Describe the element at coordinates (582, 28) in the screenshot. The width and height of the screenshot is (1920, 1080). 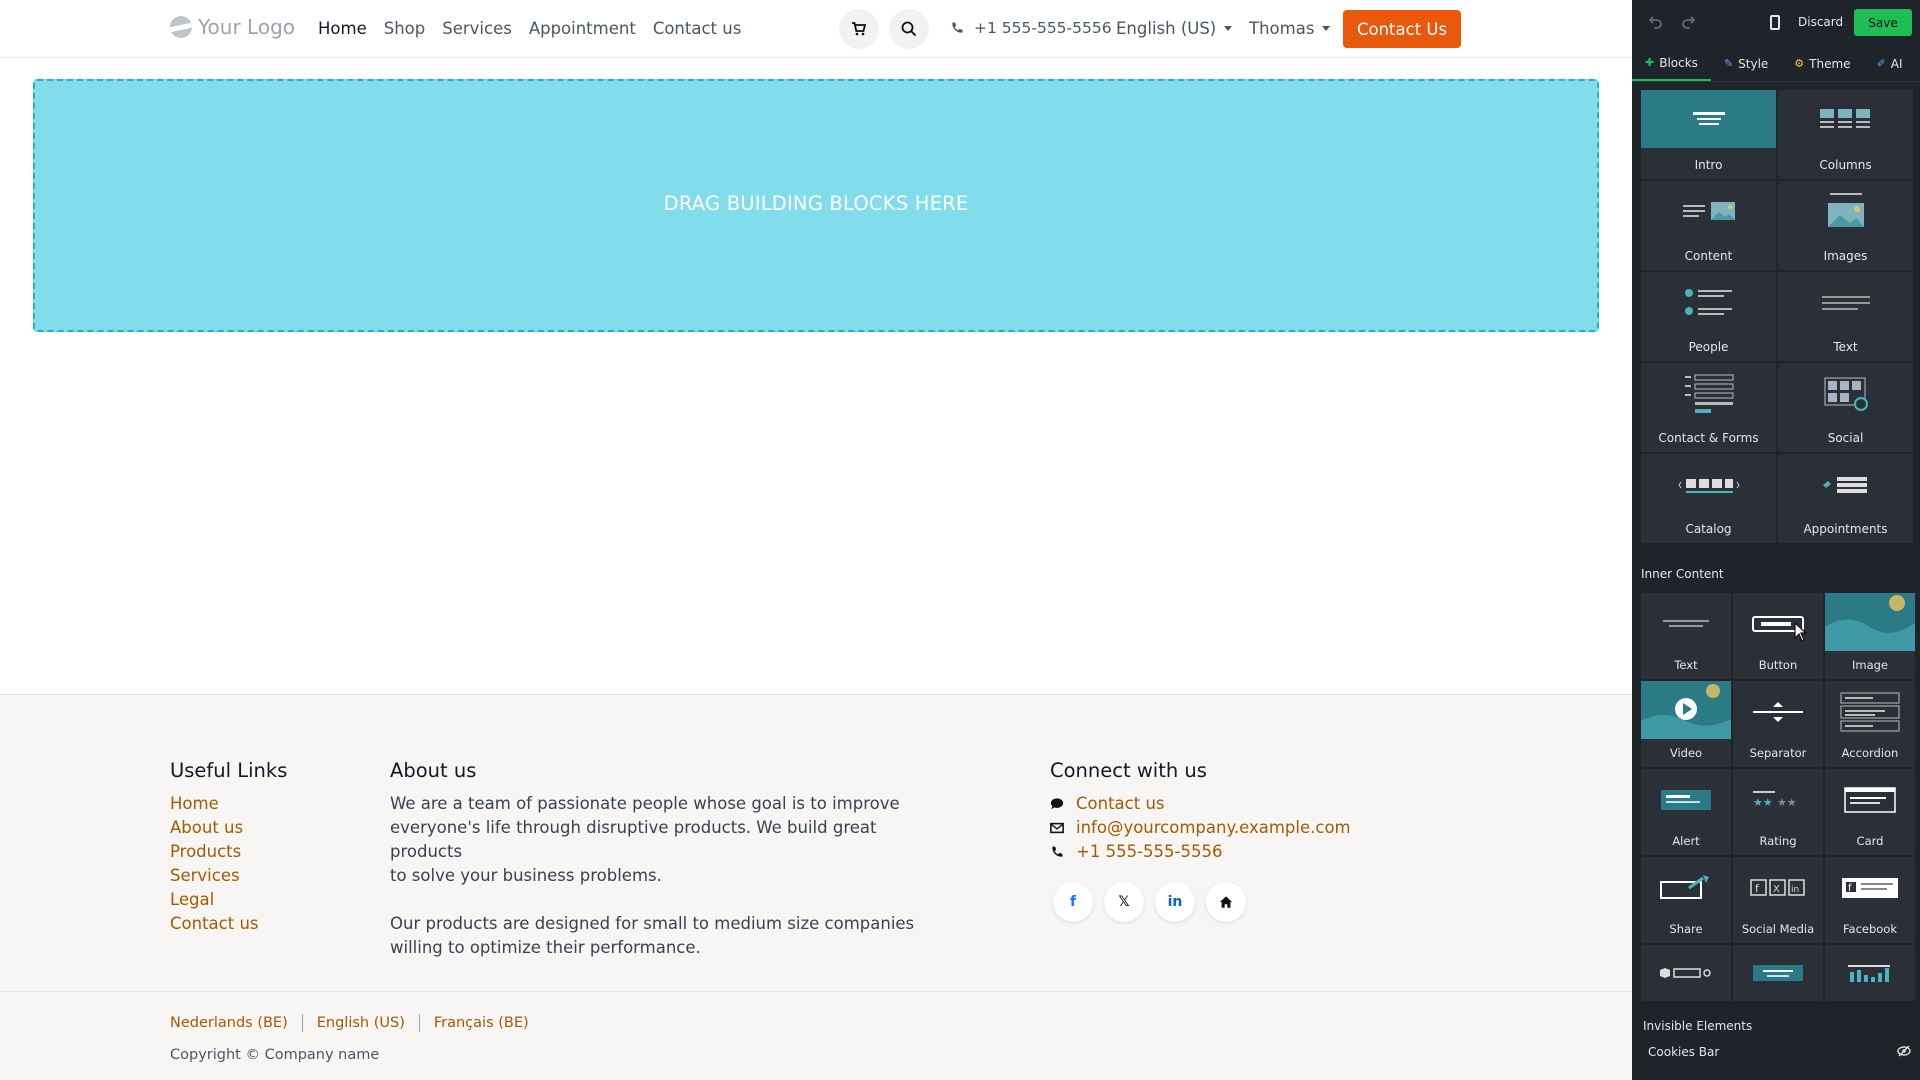
I see `menu-item-appointment: Appointment` at that location.